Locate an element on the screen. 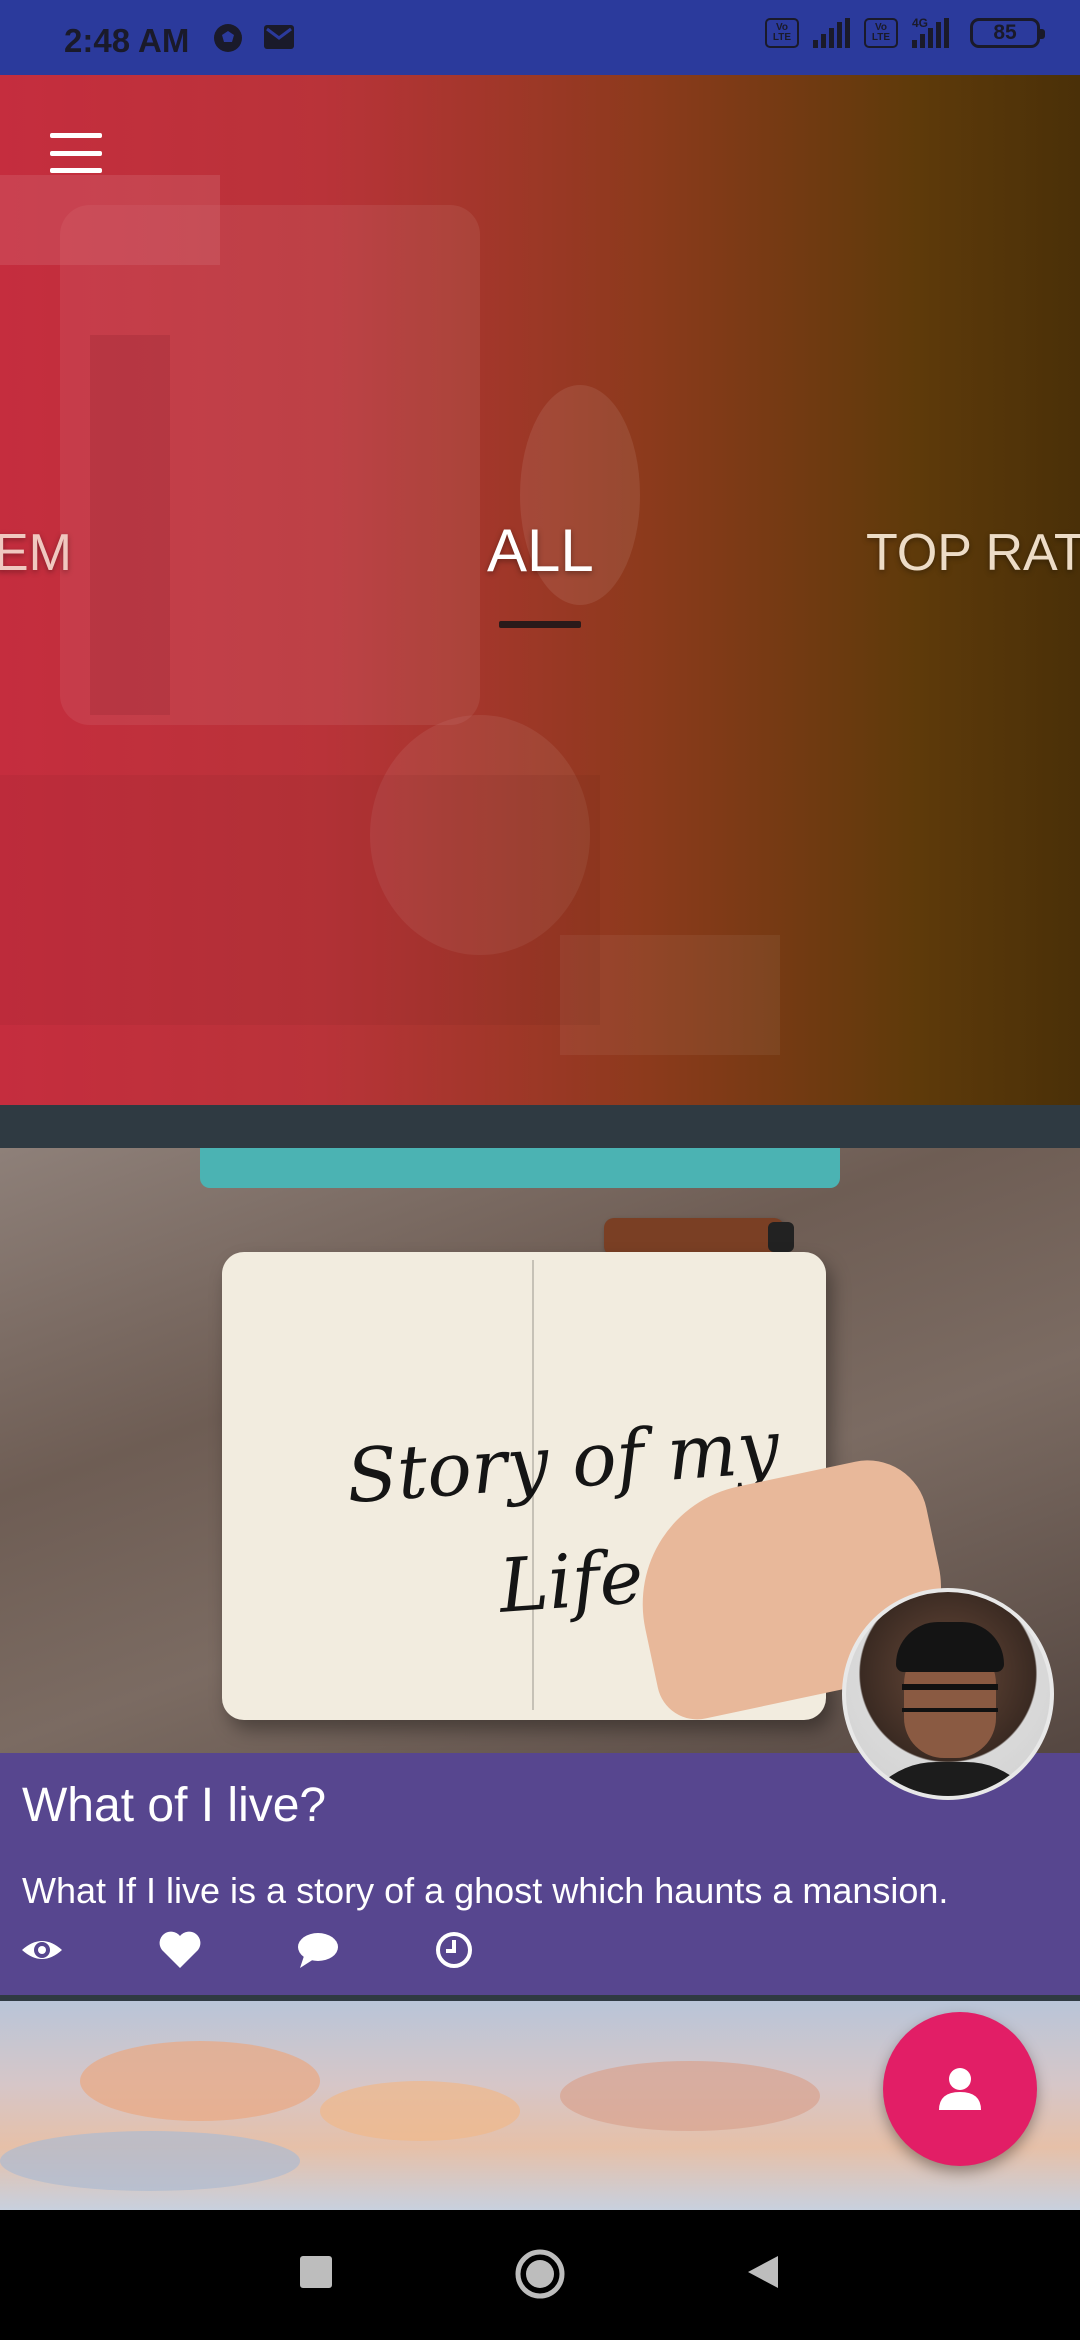 This screenshot has width=1080, height=2340. author-avatar is located at coordinates (948, 1694).